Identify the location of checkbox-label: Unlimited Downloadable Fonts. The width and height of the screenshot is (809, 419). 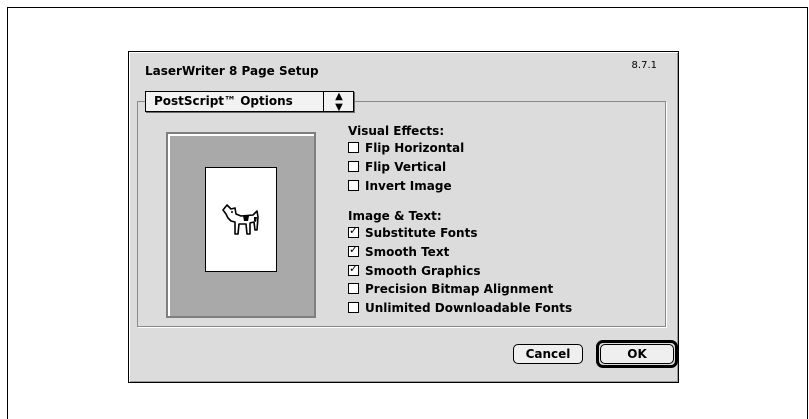
(469, 307).